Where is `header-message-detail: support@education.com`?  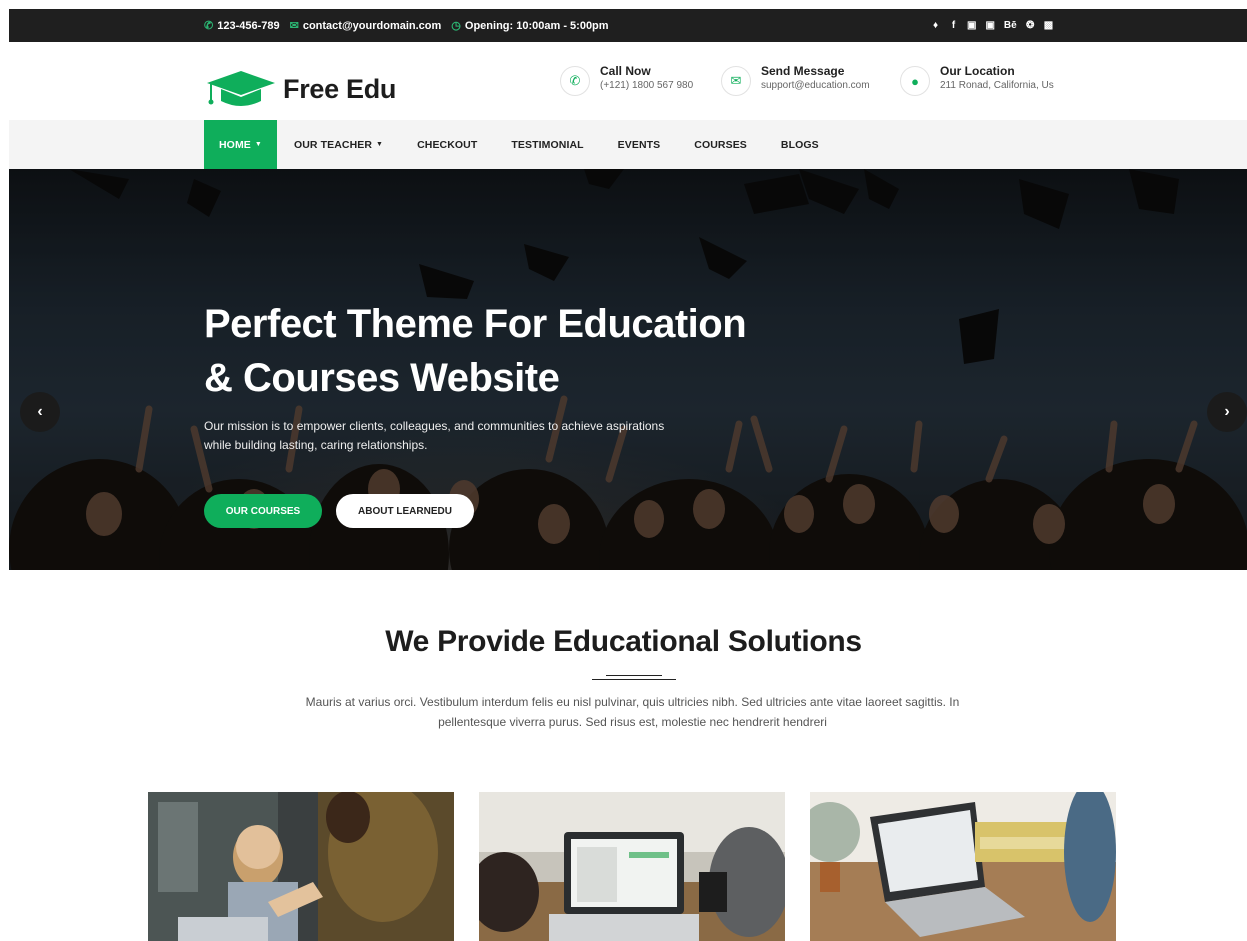 header-message-detail: support@education.com is located at coordinates (815, 85).